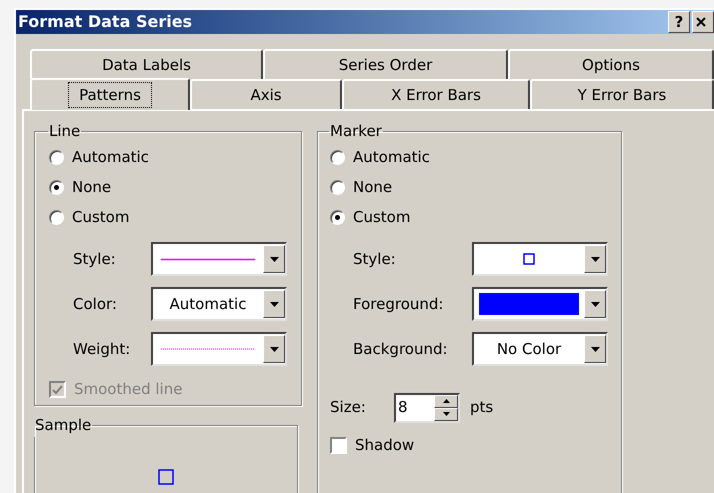 The height and width of the screenshot is (493, 714). I want to click on field-label: Weight:, so click(102, 349).